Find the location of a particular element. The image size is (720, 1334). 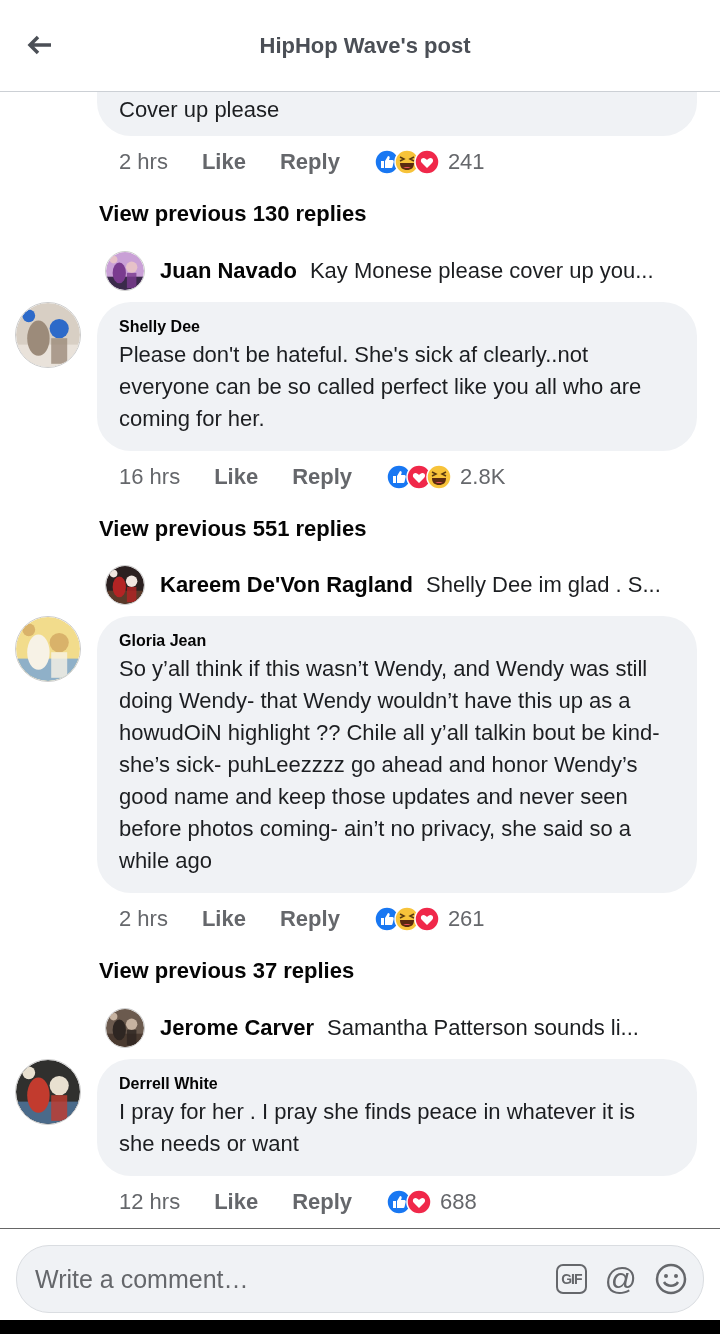

commenter-name: Shelly Dee is located at coordinates (396, 326).